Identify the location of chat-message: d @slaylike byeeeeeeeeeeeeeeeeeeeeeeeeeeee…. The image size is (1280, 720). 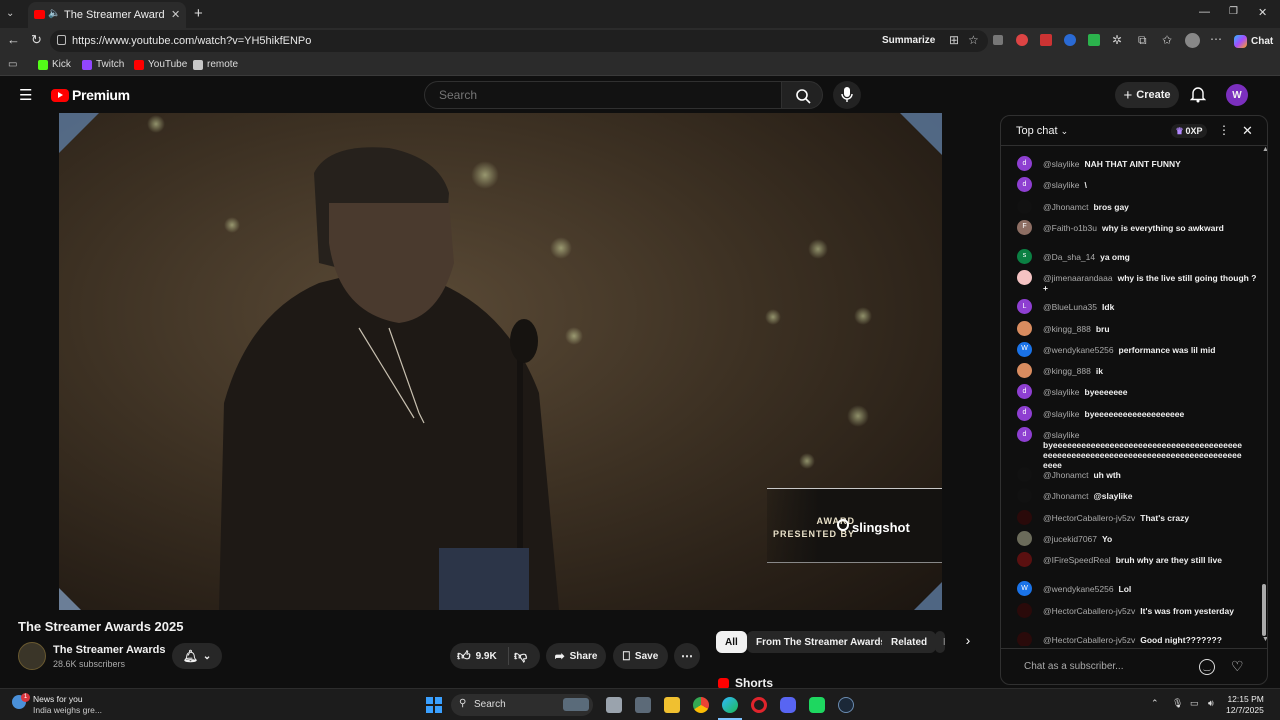
(1137, 448).